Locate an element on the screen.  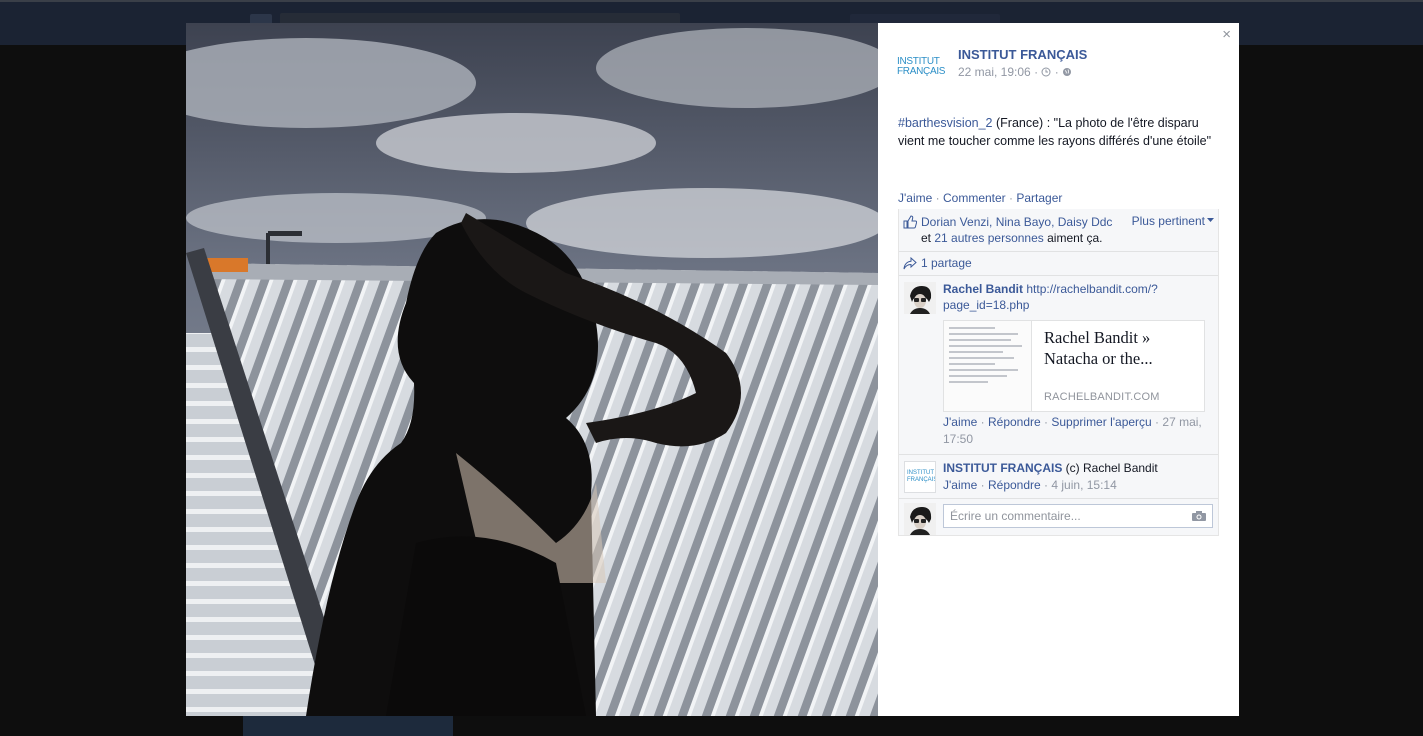
sort-label: Plus pertinent is located at coordinates (1168, 221).